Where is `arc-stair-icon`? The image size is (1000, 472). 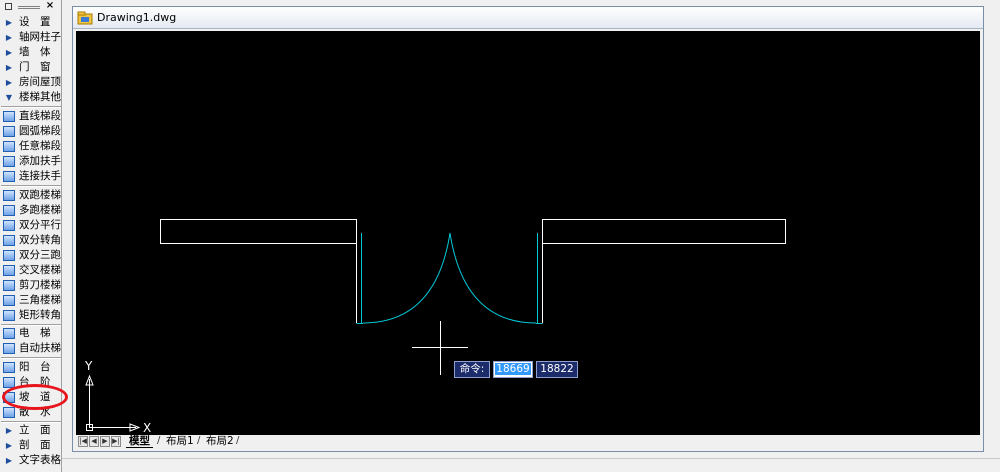 arc-stair-icon is located at coordinates (9, 131).